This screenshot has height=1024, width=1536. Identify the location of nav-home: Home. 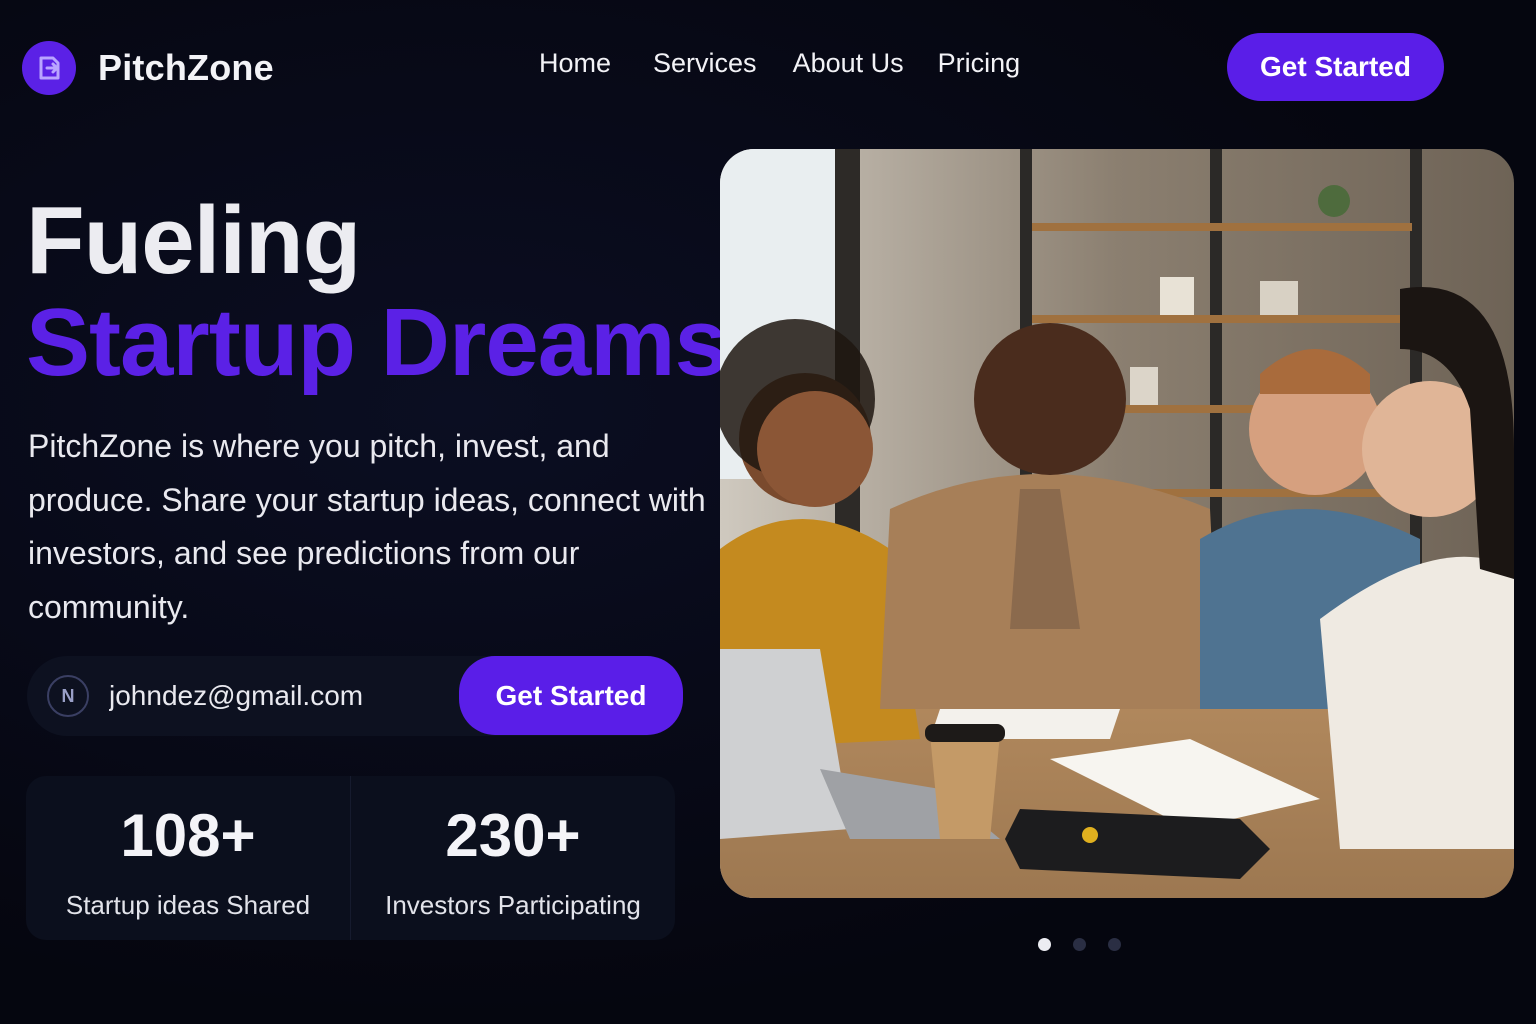
(575, 63).